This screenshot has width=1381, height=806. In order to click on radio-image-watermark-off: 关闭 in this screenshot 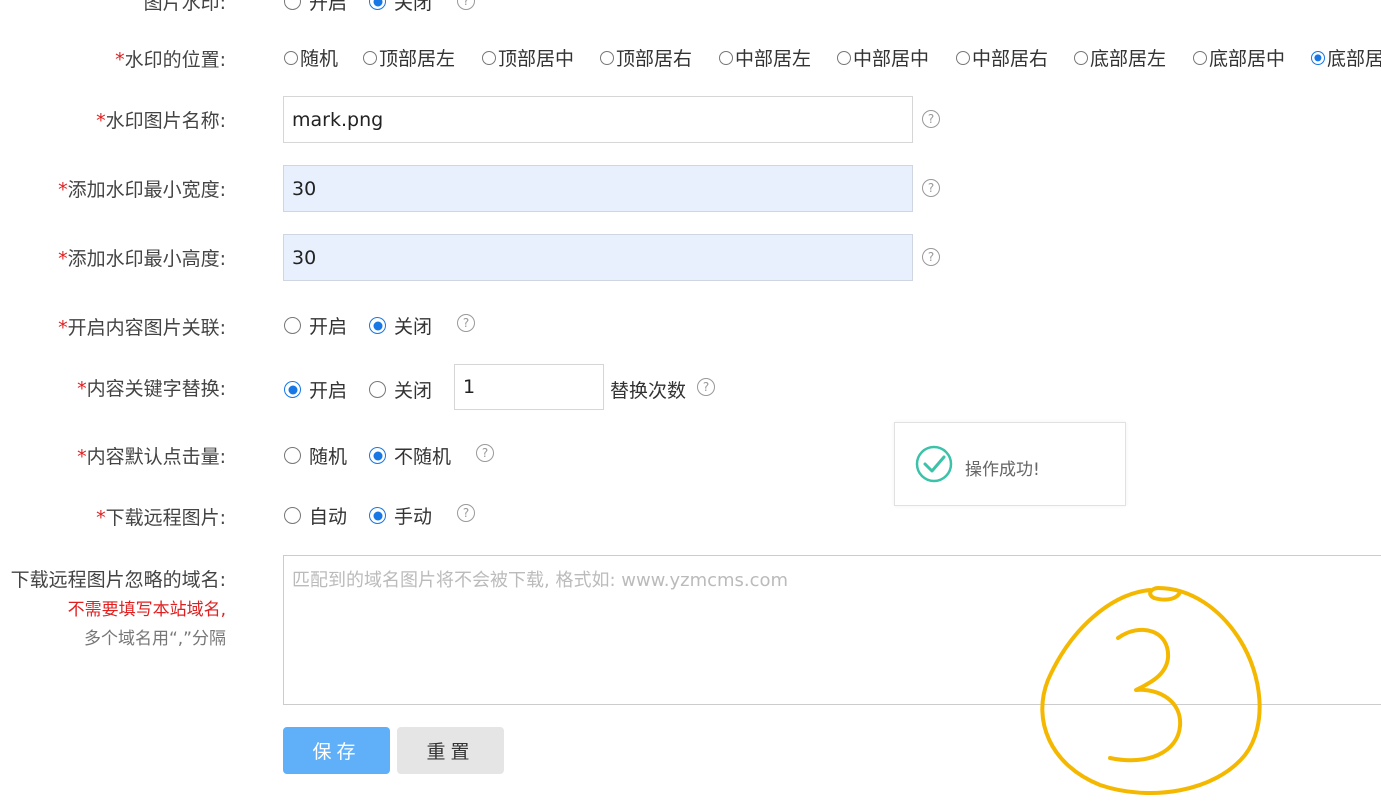, I will do `click(400, 7)`.